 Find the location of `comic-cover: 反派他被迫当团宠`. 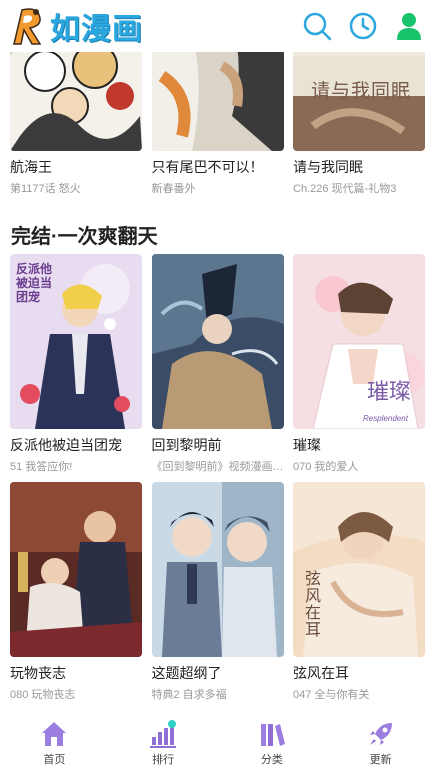

comic-cover: 反派他被迫当团宠 is located at coordinates (76, 341).